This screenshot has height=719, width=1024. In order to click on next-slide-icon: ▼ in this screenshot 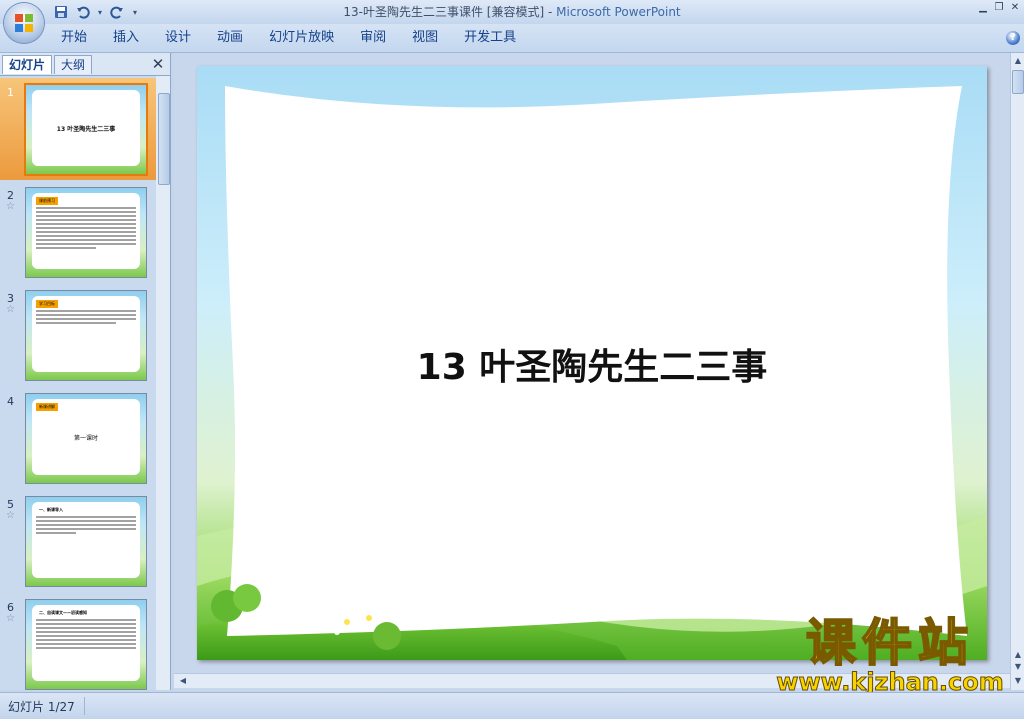, I will do `click(1017, 667)`.